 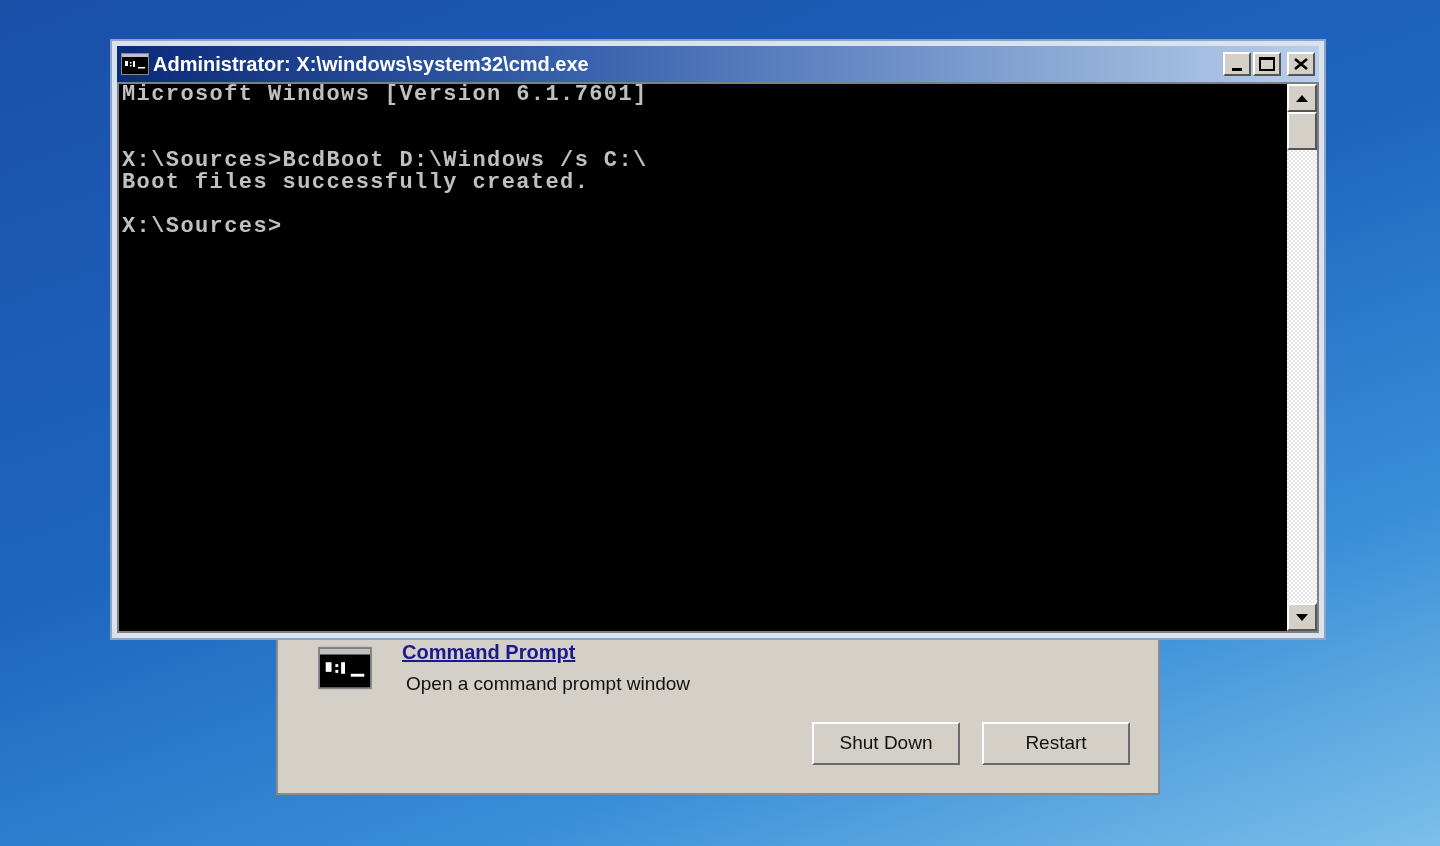 What do you see at coordinates (1267, 64) in the screenshot?
I see `maximize-button` at bounding box center [1267, 64].